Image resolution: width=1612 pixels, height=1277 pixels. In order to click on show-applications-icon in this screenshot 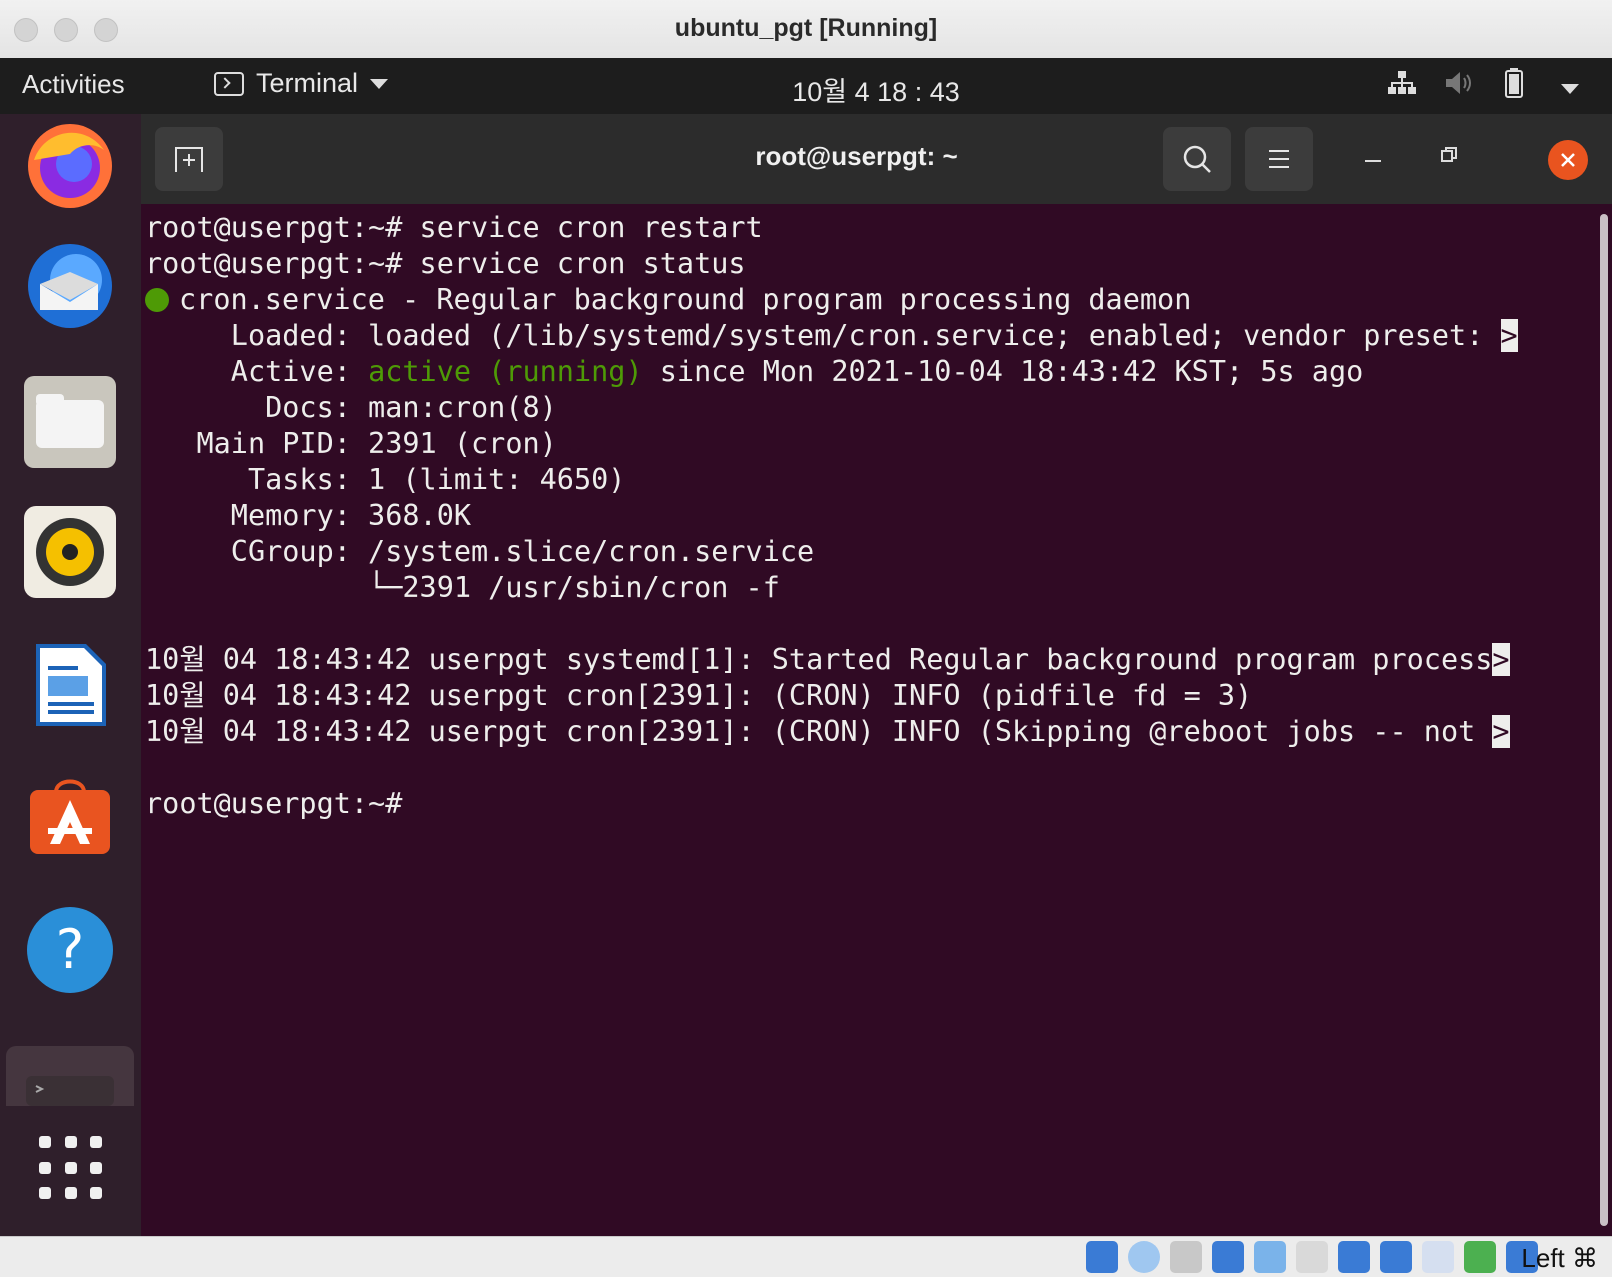, I will do `click(71, 1168)`.